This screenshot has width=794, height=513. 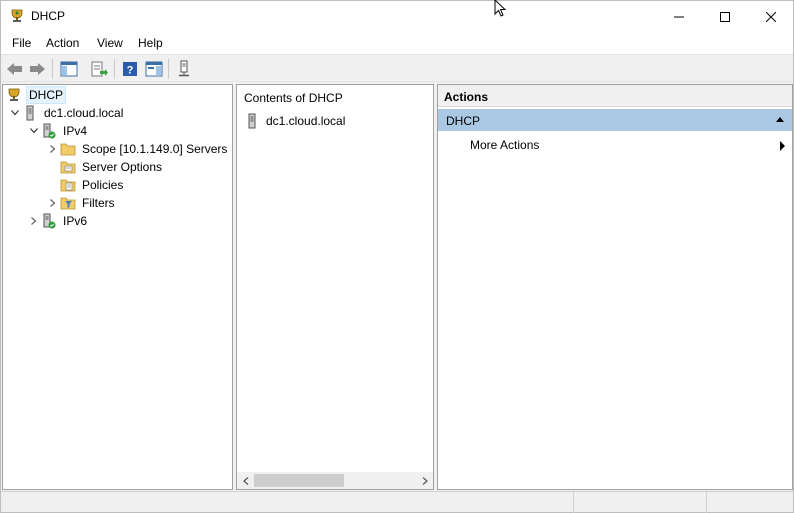 I want to click on tree-item-filters: Filters, so click(x=81, y=203).